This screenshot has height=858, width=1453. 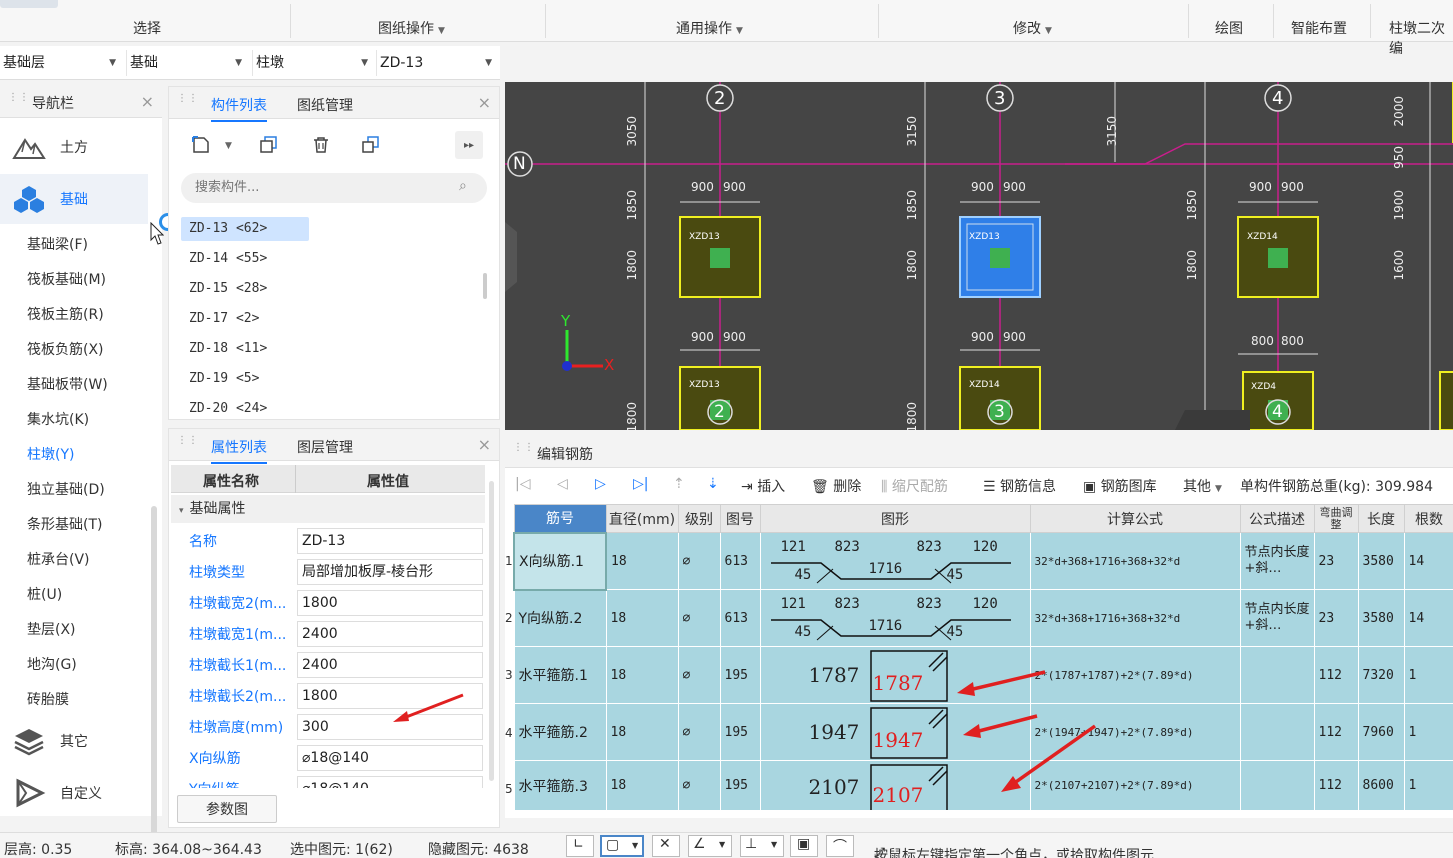 What do you see at coordinates (763, 486) in the screenshot?
I see `insert-button: ⇥ 插入` at bounding box center [763, 486].